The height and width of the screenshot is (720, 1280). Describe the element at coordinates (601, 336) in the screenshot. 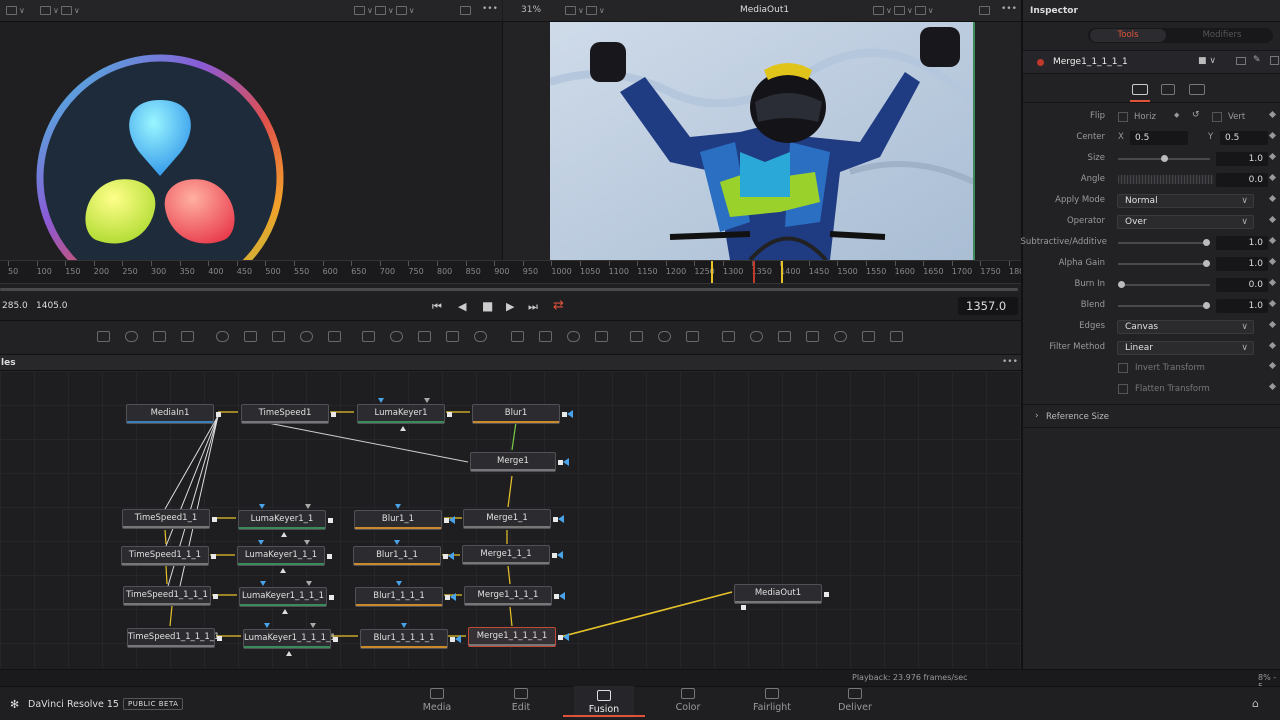

I see `bezier-icon` at that location.